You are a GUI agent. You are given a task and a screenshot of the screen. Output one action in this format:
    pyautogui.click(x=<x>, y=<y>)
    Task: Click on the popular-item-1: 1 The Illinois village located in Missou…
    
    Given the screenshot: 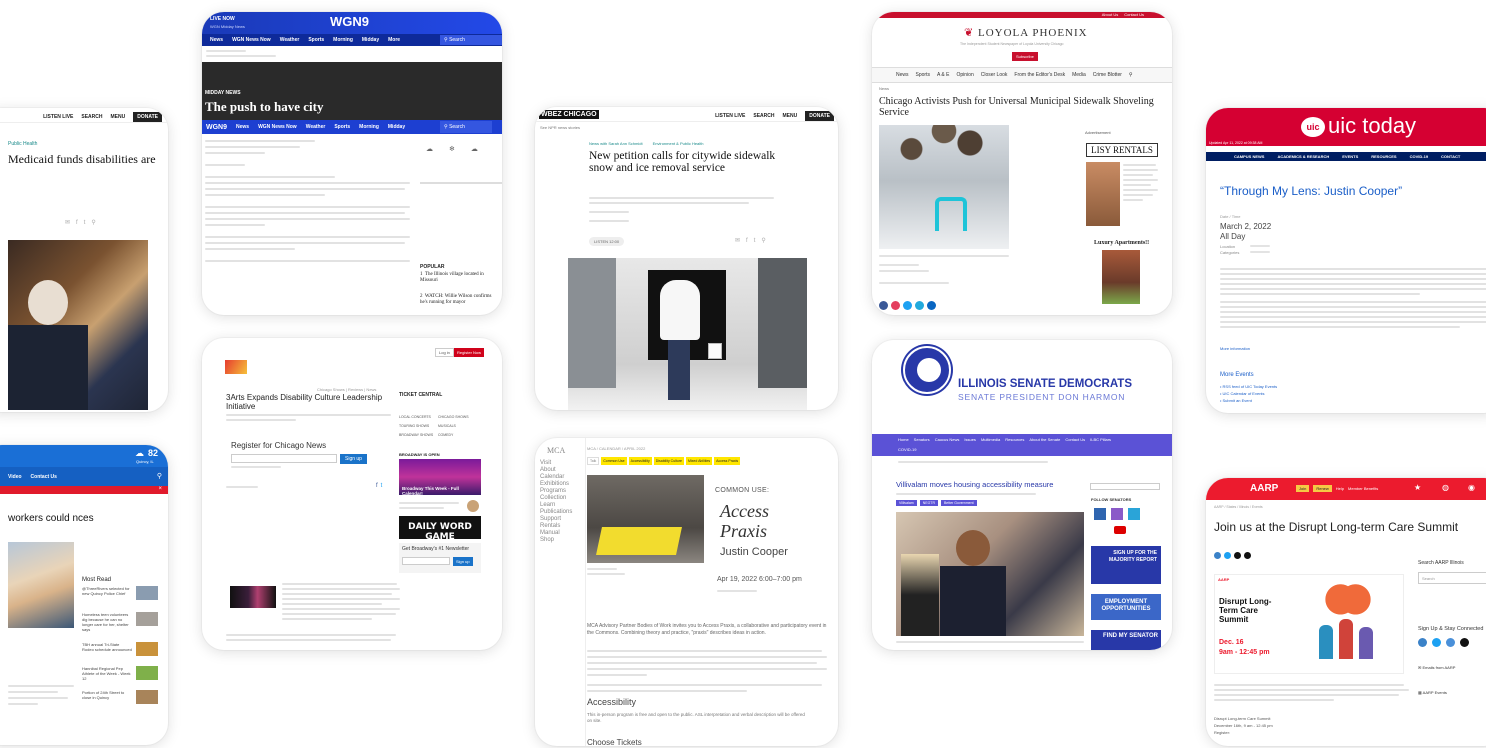 What is the action you would take?
    pyautogui.click(x=459, y=278)
    